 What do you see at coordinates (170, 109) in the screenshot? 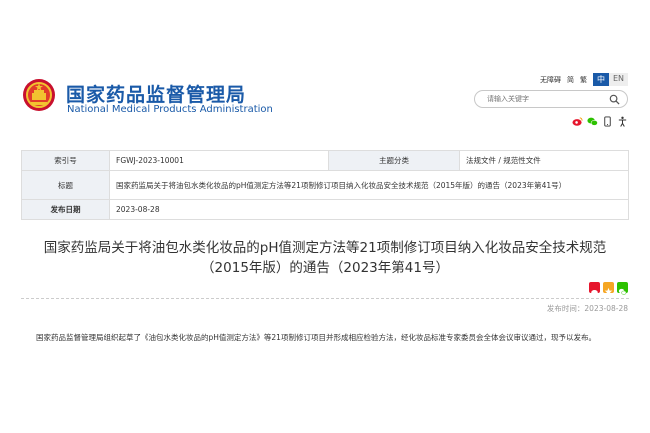
I see `site-name-en: National Medical Products Administration` at bounding box center [170, 109].